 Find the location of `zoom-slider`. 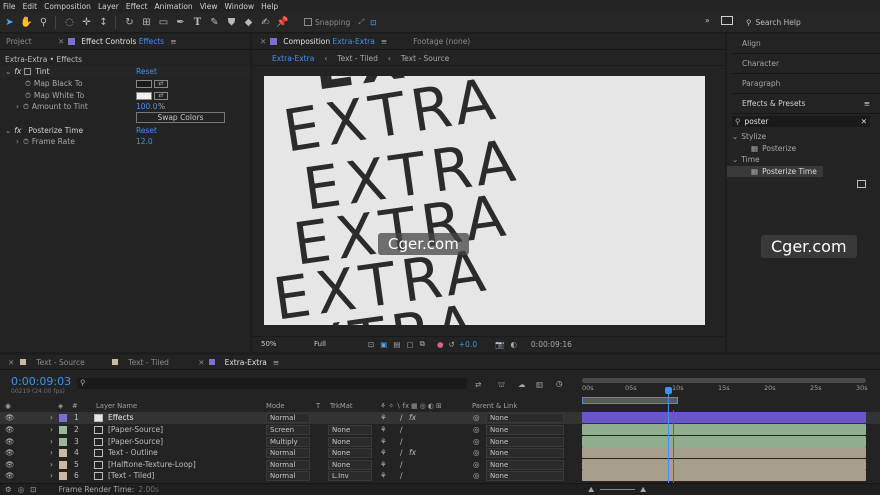

zoom-slider is located at coordinates (617, 489).